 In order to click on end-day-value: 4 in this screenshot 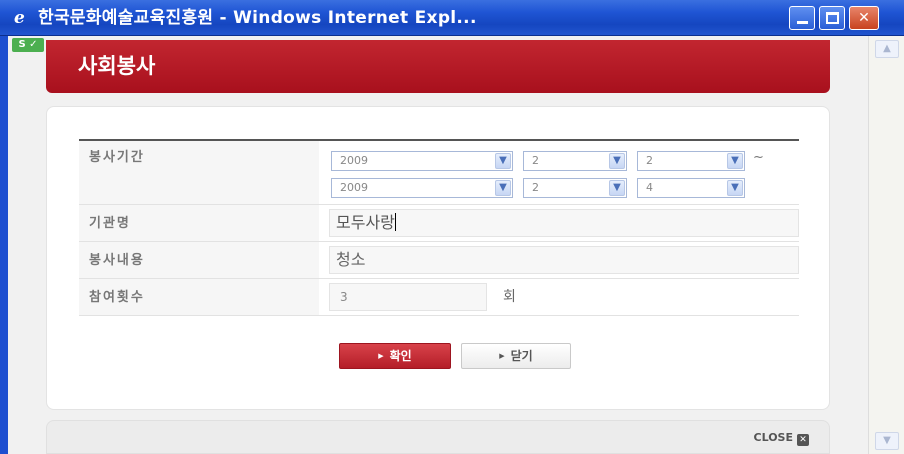, I will do `click(649, 187)`.